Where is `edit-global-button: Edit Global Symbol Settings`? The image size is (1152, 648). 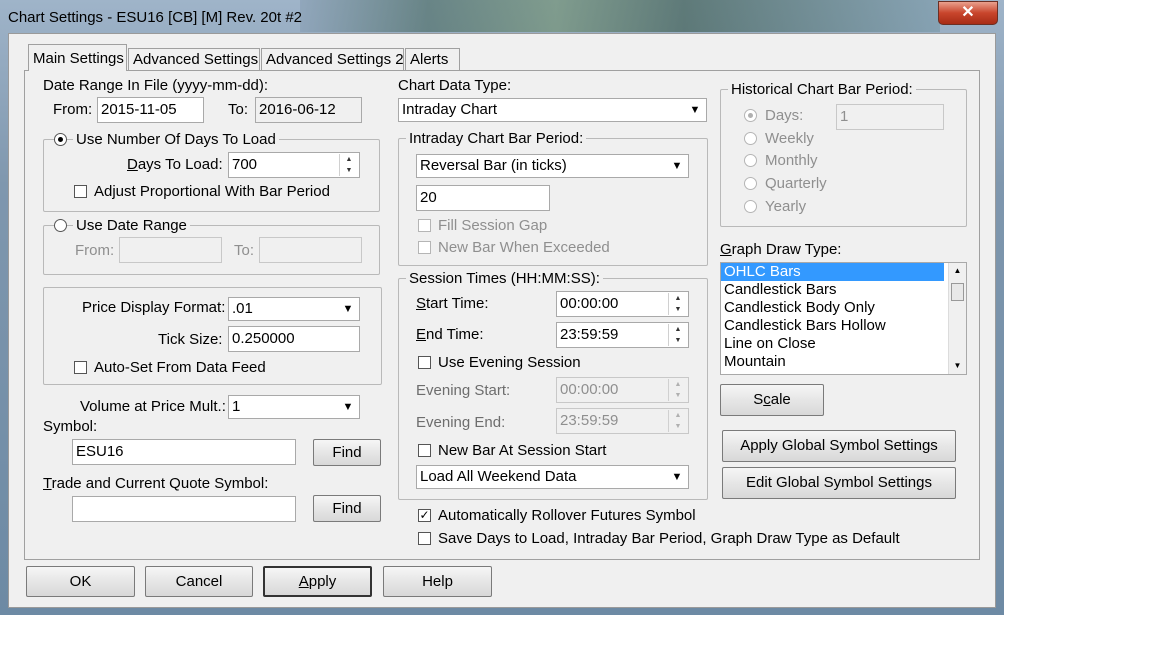 edit-global-button: Edit Global Symbol Settings is located at coordinates (839, 483).